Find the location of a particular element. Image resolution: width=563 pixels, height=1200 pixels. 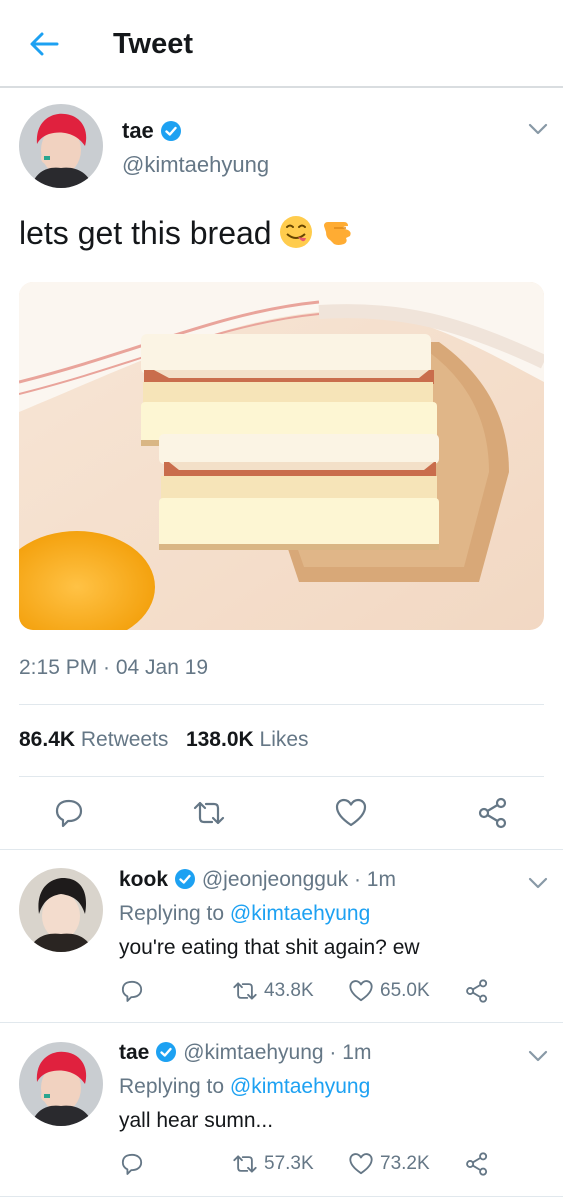

like-button: 65.0K is located at coordinates (389, 991).